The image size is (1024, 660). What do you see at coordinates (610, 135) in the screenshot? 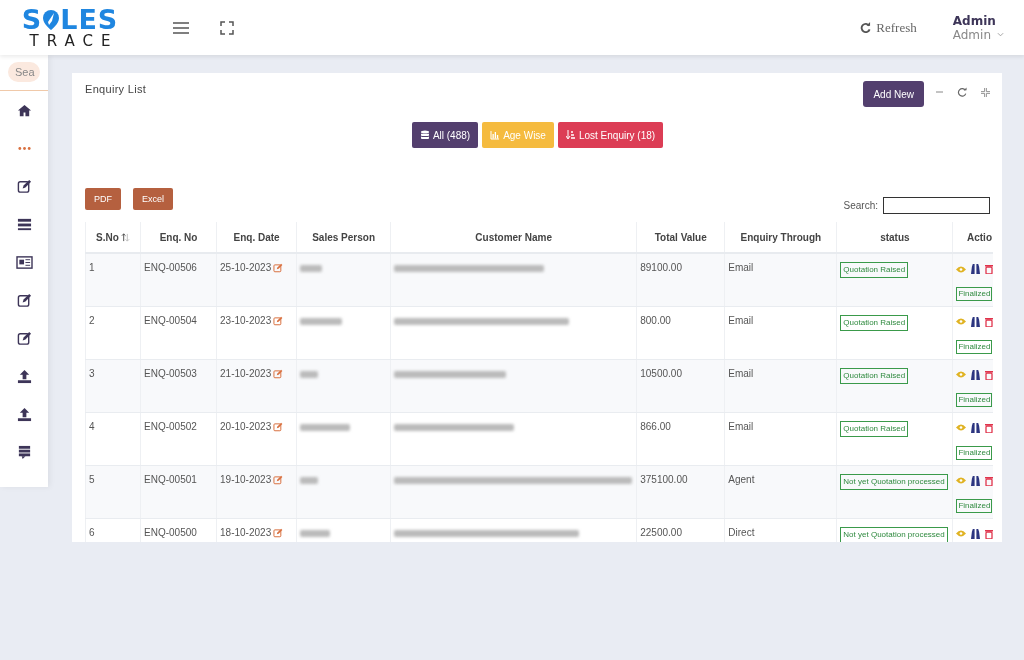
I see `filter-button: Lost Enquiry (18)` at bounding box center [610, 135].